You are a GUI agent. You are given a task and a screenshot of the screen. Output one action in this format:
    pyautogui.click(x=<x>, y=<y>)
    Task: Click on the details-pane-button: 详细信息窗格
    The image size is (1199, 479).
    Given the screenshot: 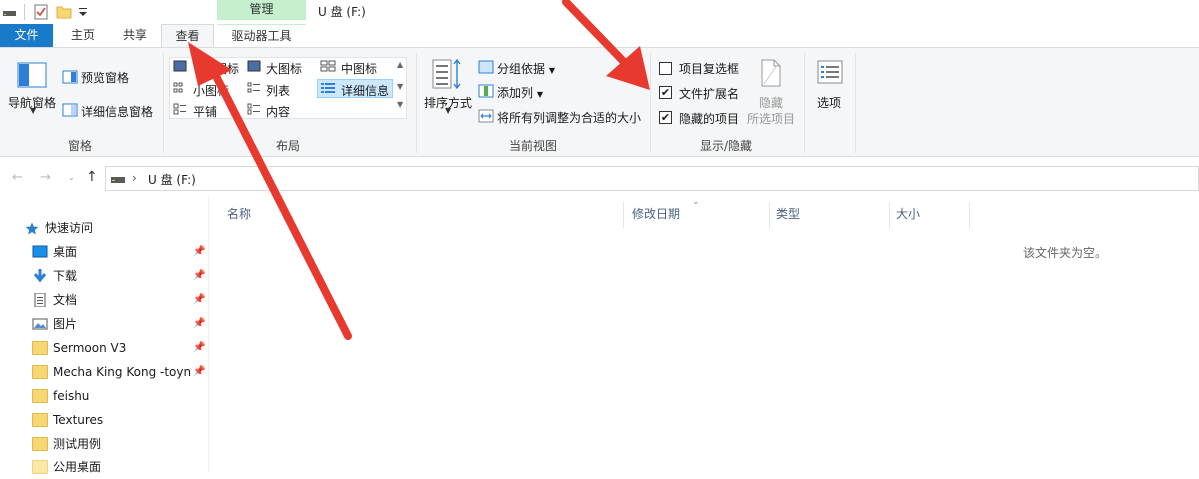 What is the action you would take?
    pyautogui.click(x=117, y=111)
    